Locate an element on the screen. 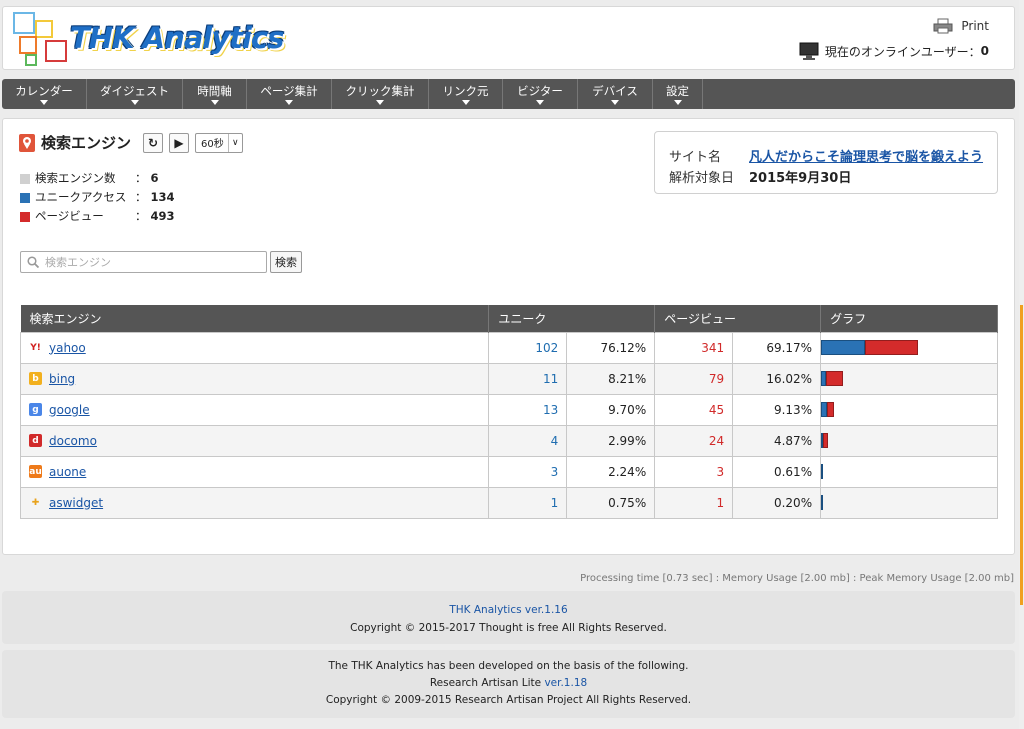 The image size is (1024, 729). nav-settings: 設定 is located at coordinates (678, 94).